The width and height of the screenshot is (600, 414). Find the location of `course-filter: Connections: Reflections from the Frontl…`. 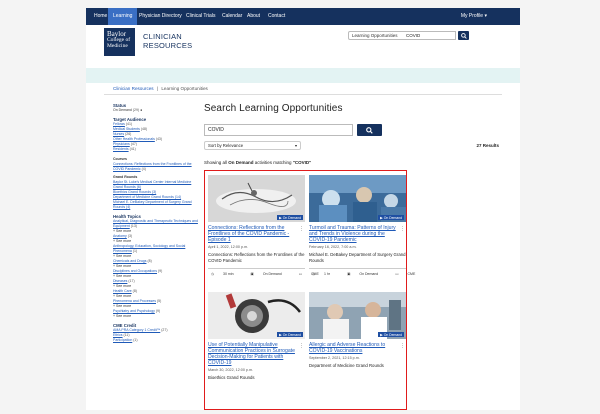

course-filter: Connections: Reflections from the Frontl… is located at coordinates (155, 167).